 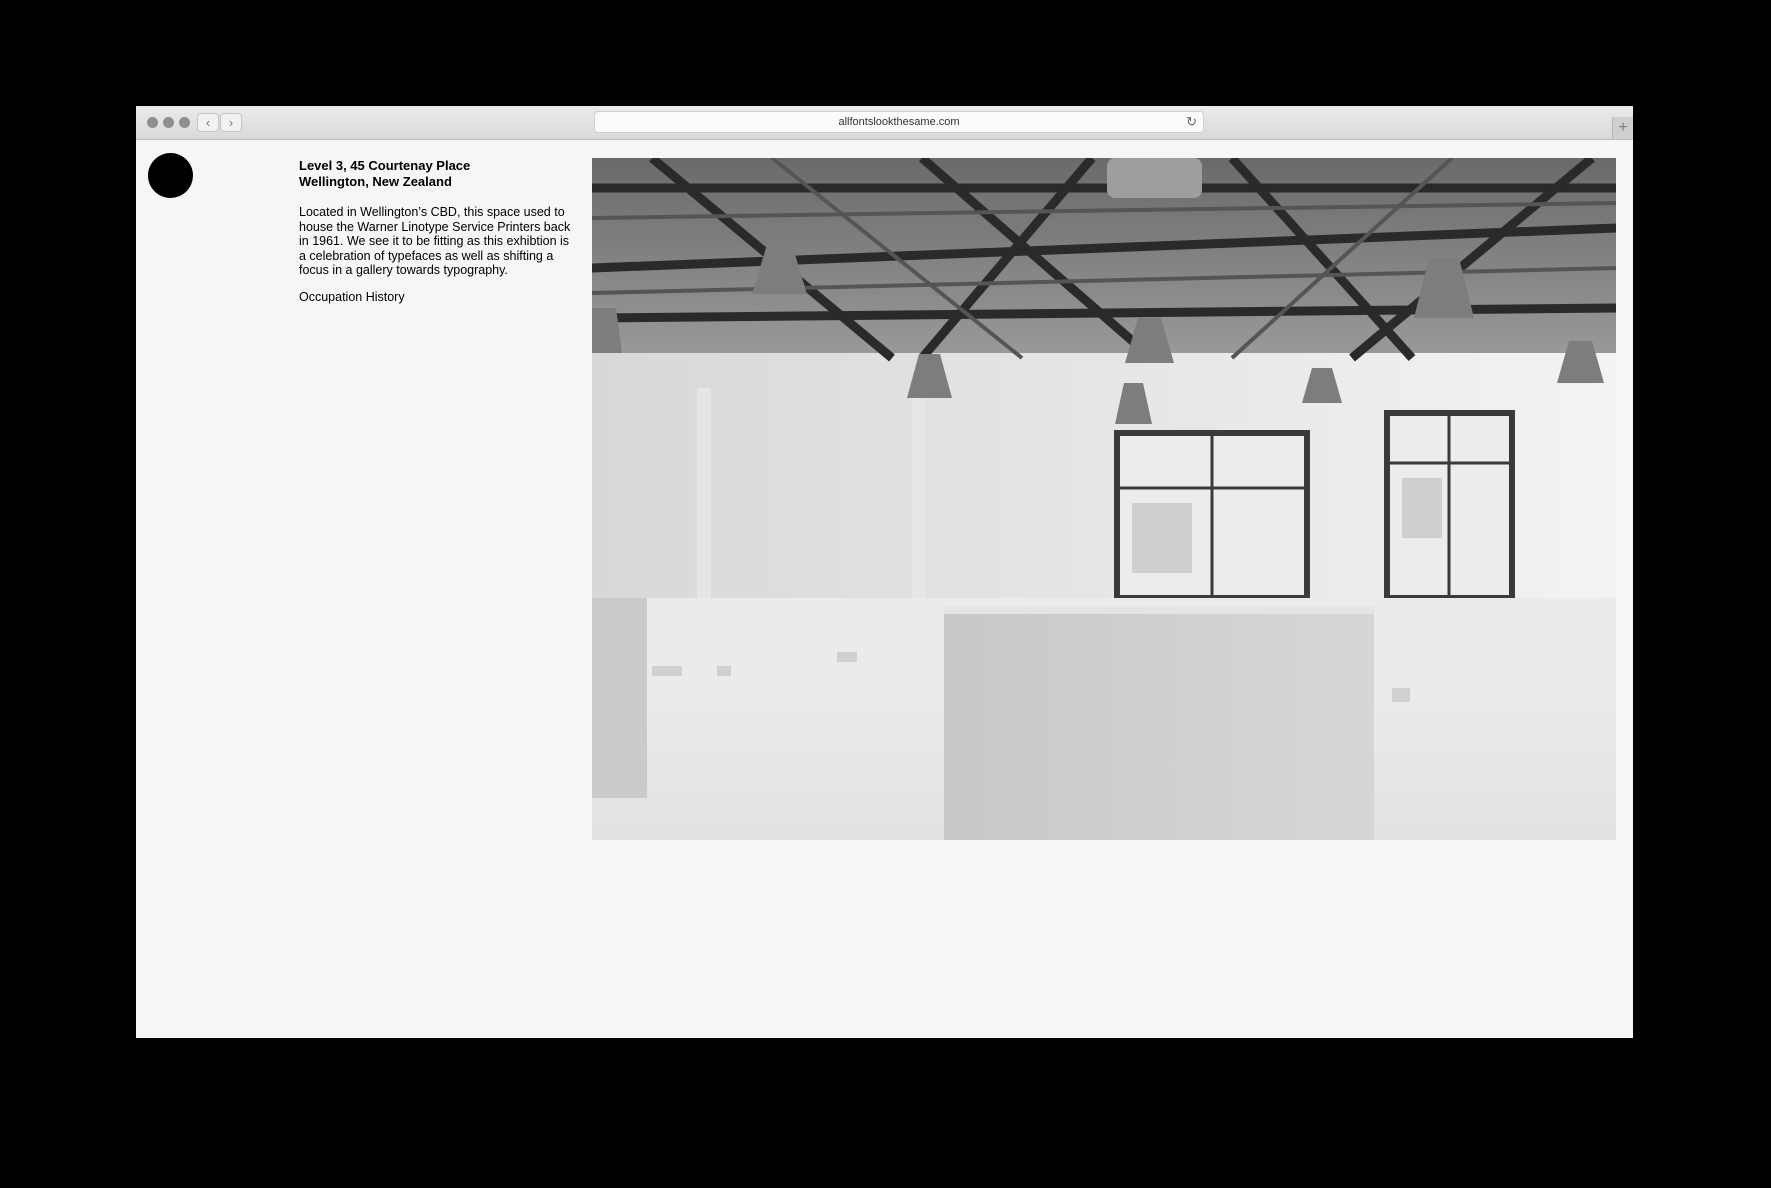 I want to click on new-tab-button: +, so click(x=1622, y=128).